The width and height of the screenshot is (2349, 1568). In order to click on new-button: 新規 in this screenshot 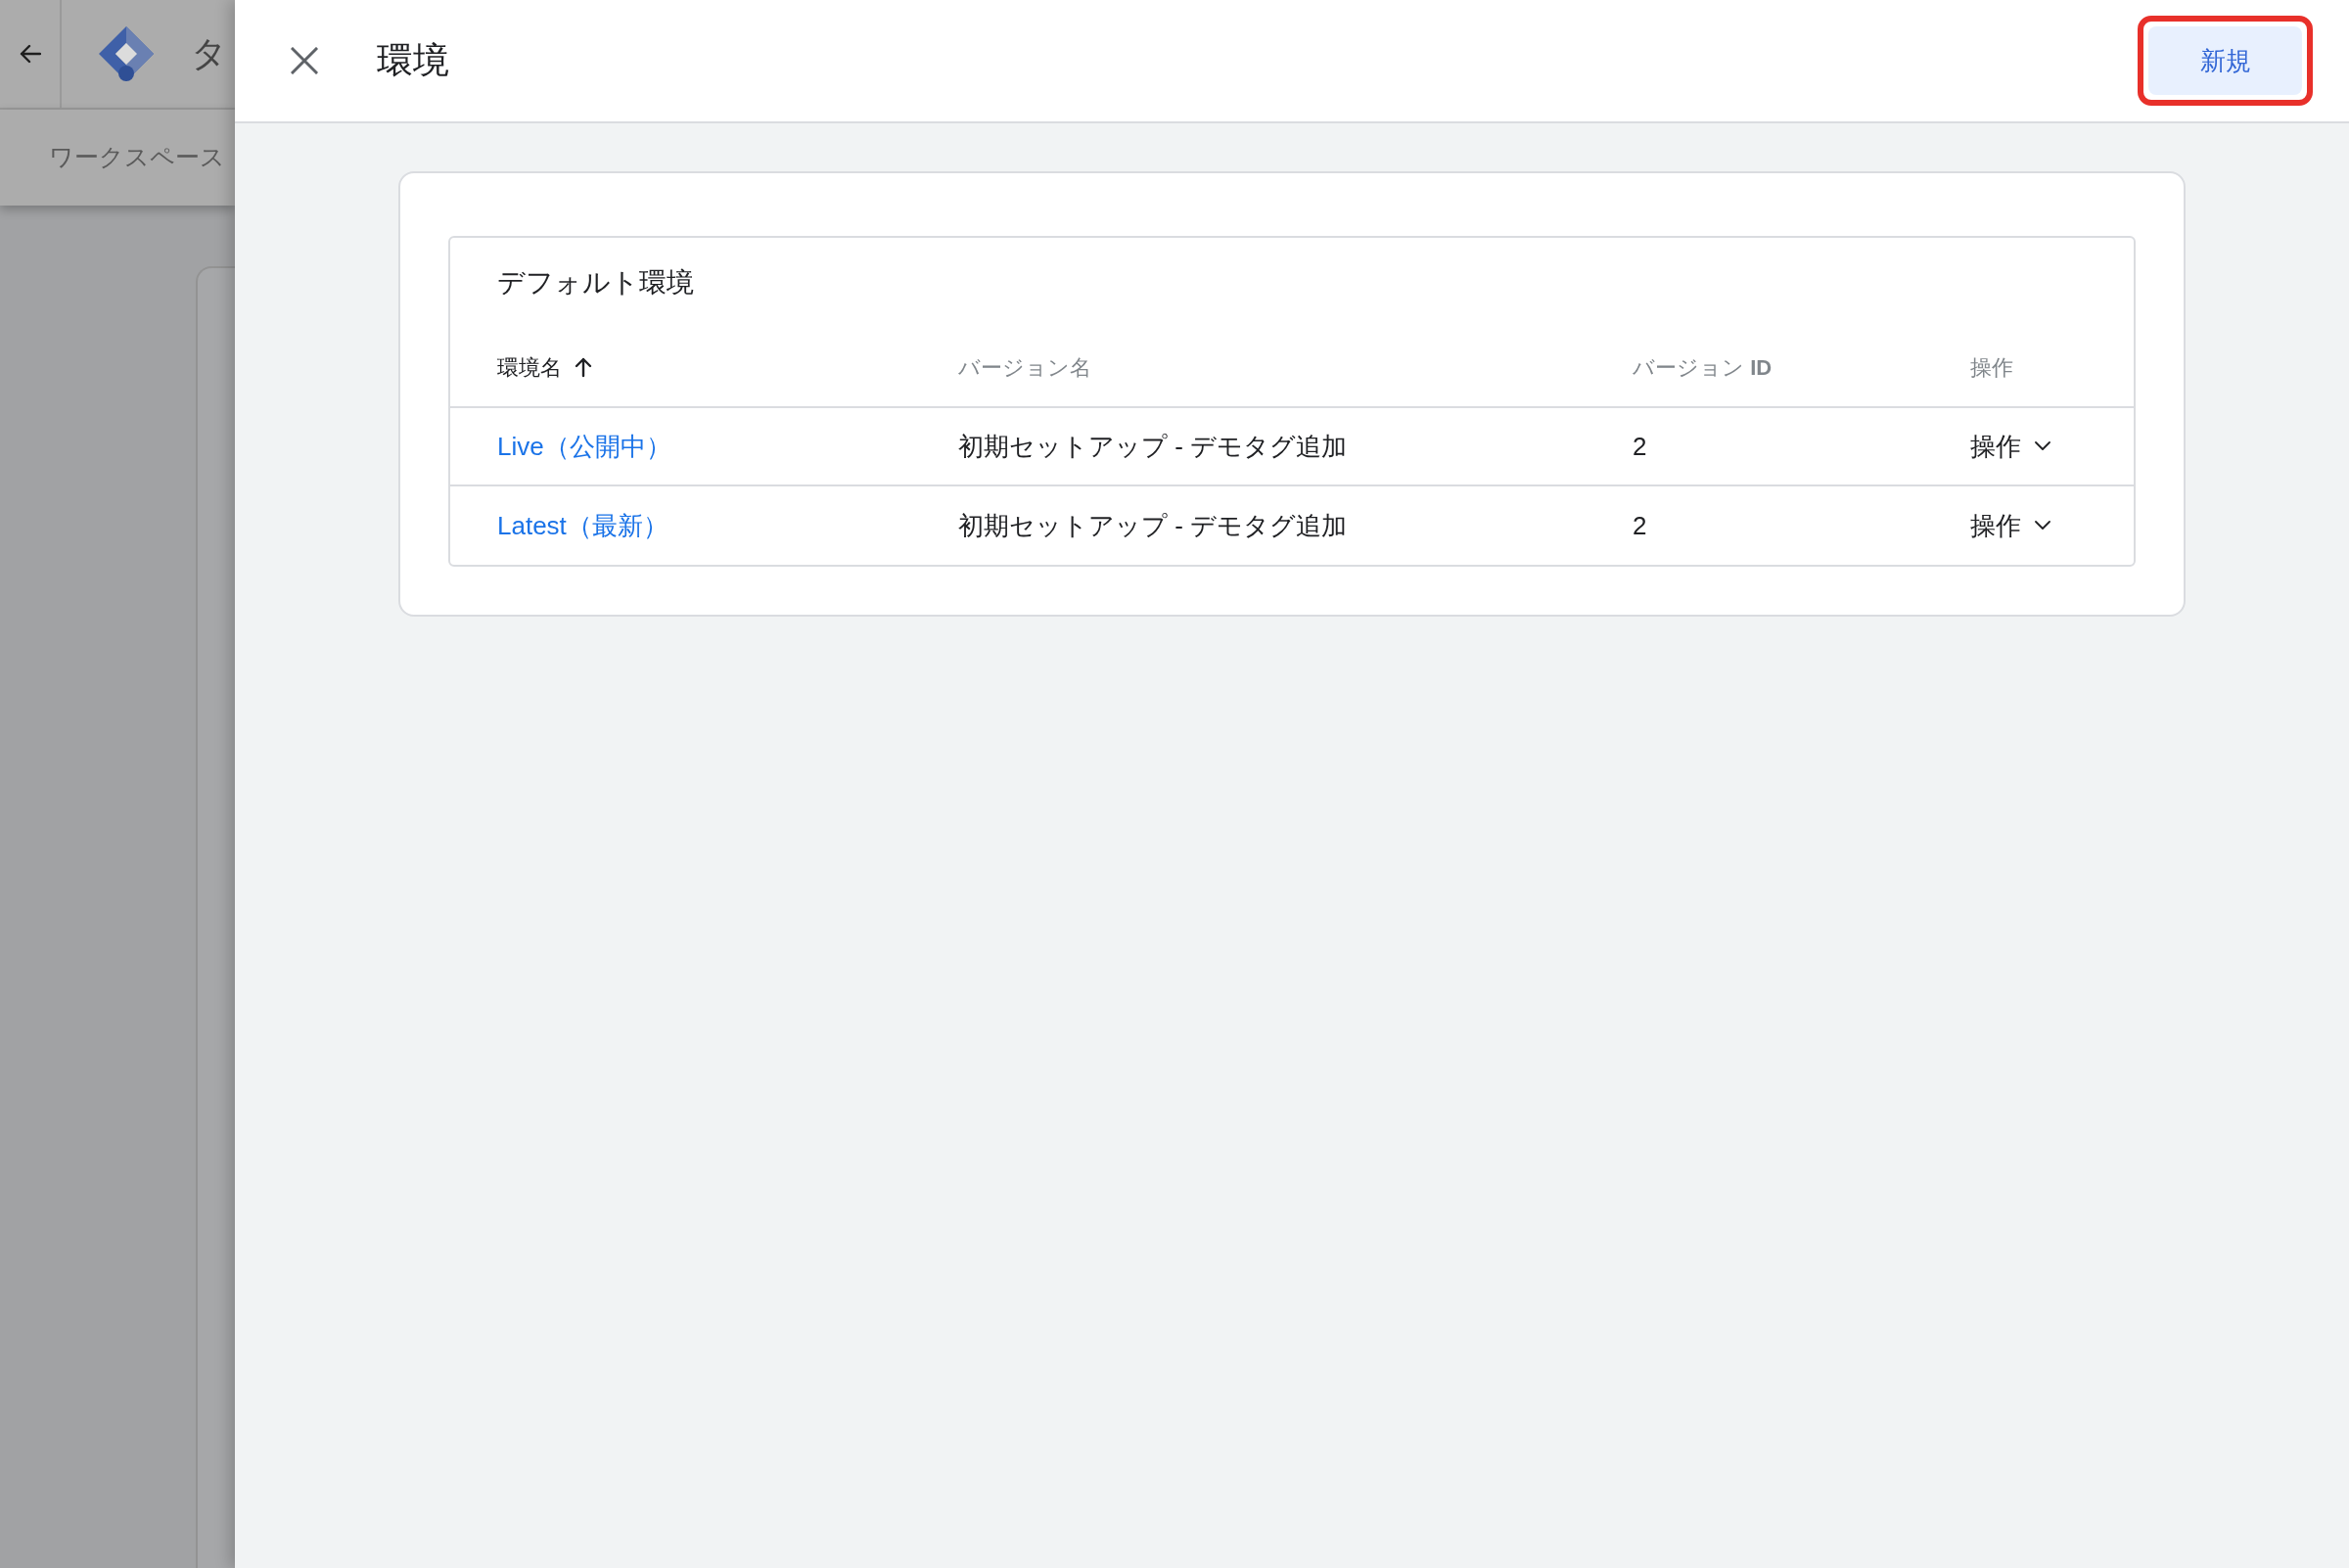, I will do `click(2225, 60)`.